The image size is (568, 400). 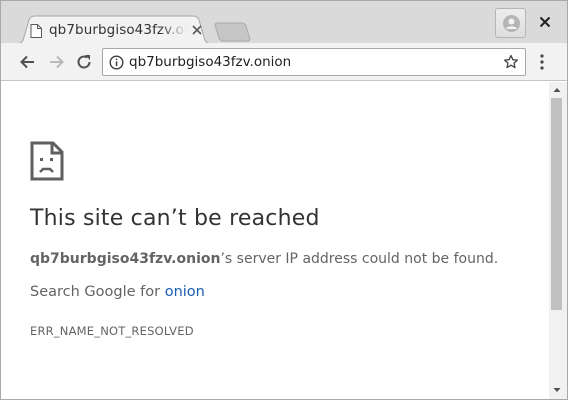 I want to click on search-prefix: Search Google for, so click(x=97, y=292).